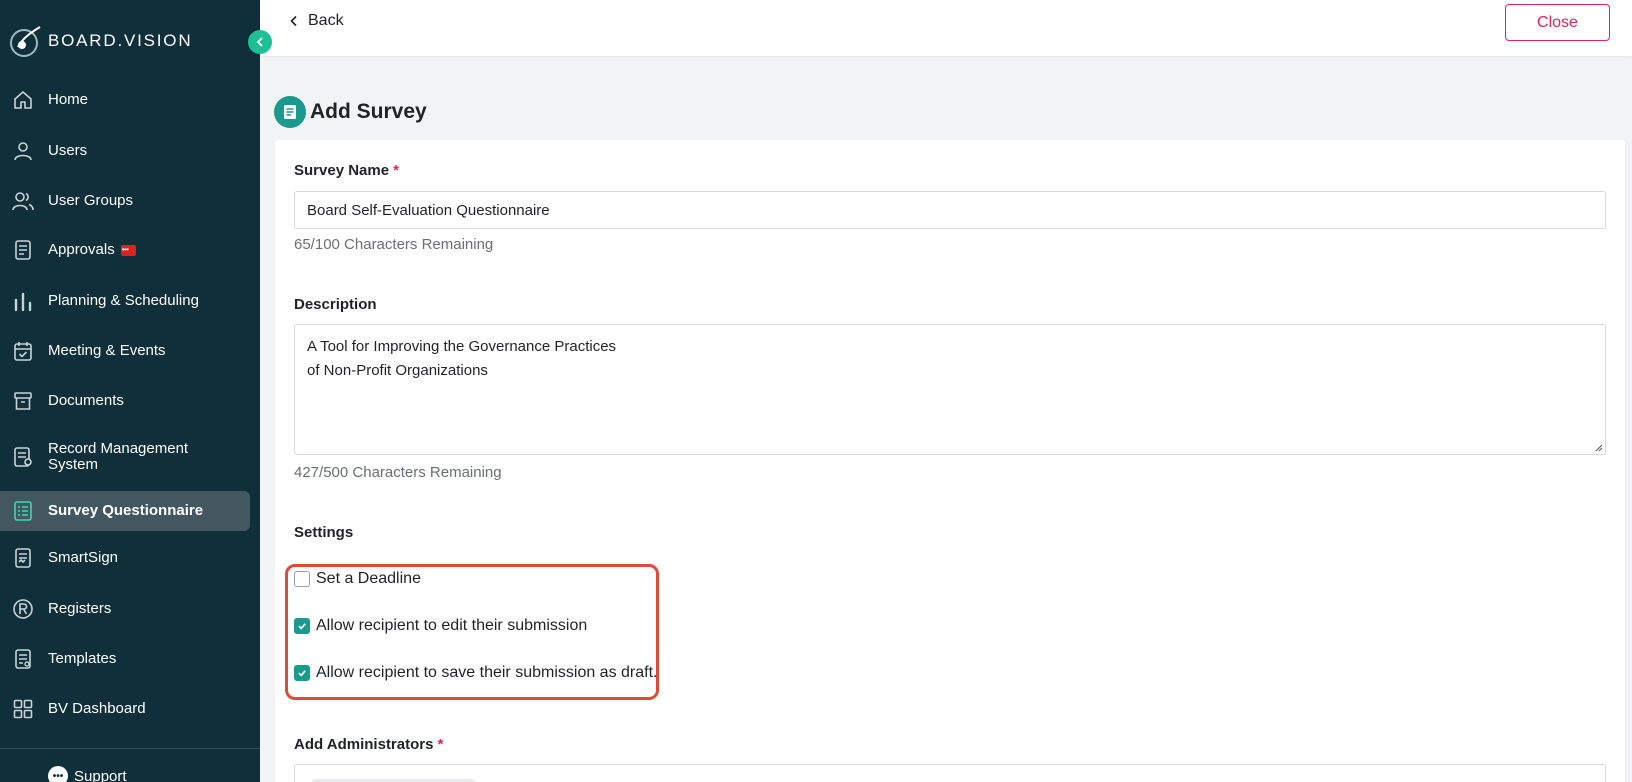  I want to click on sidebar-item-users: Users, so click(130, 151).